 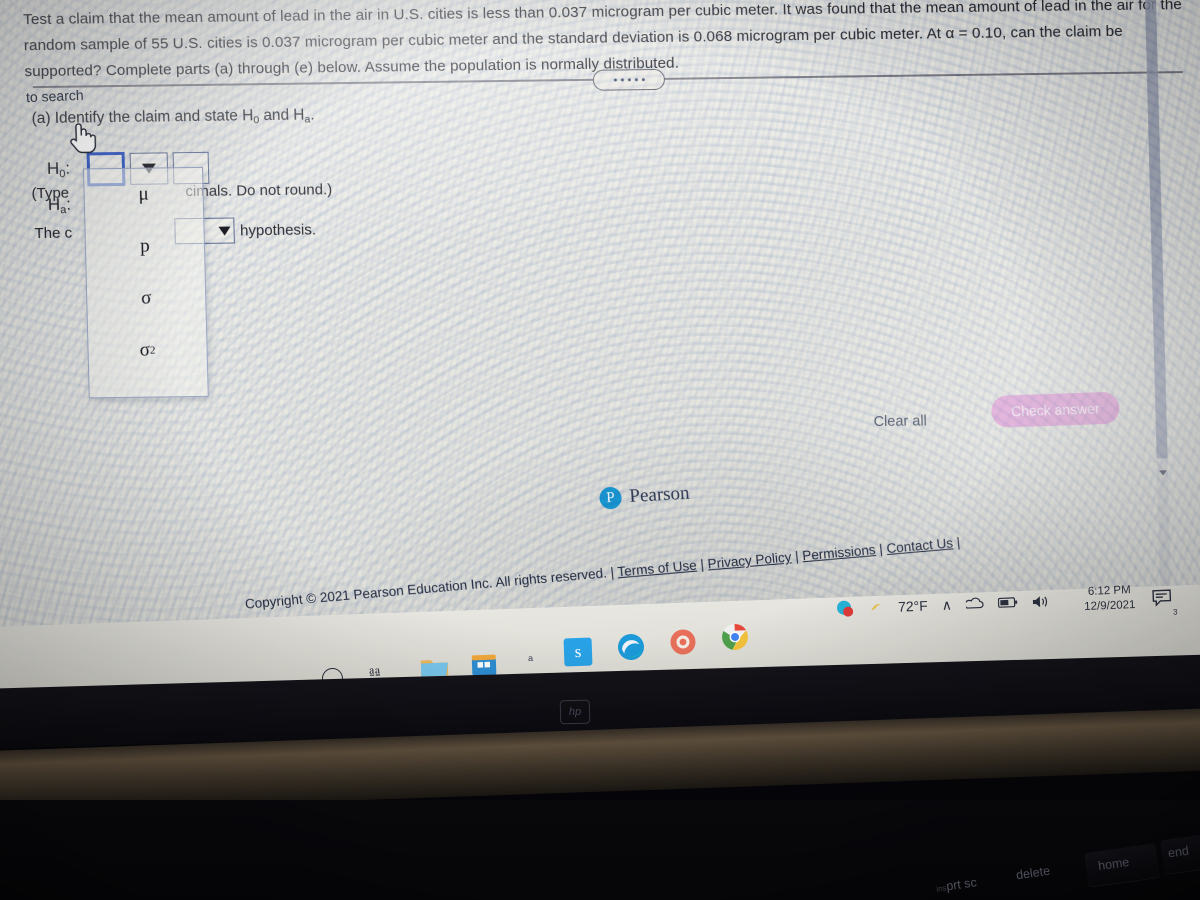 I want to click on battery-icon, so click(x=1007, y=602).